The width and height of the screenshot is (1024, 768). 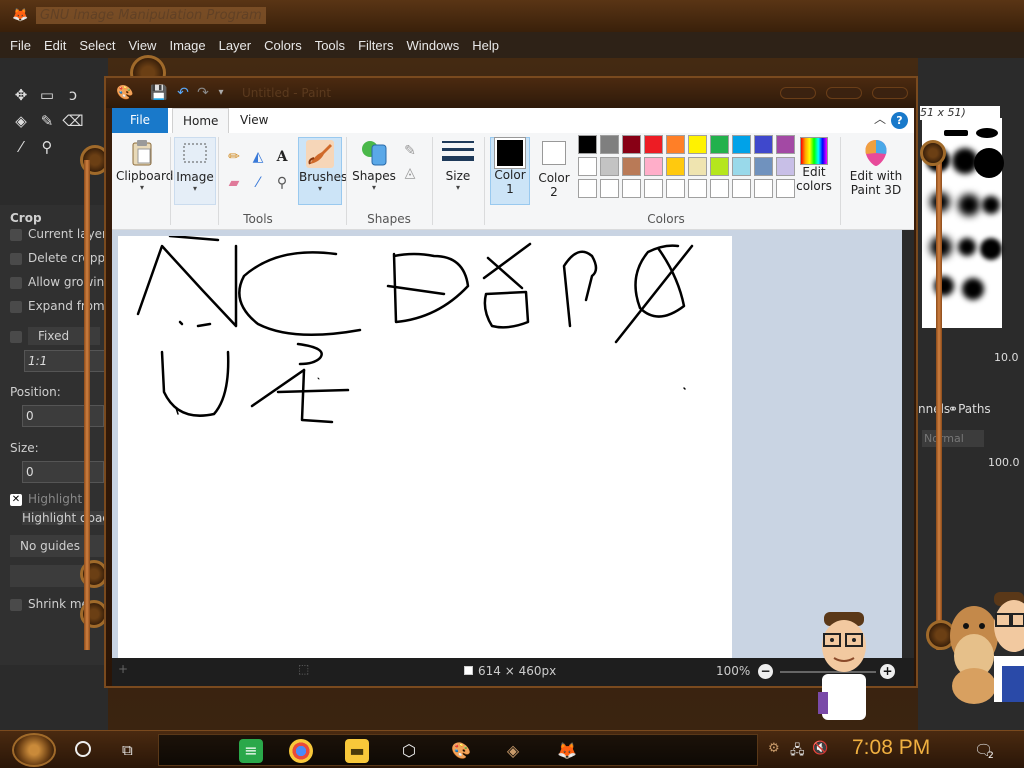 I want to click on chrome-icon, so click(x=301, y=751).